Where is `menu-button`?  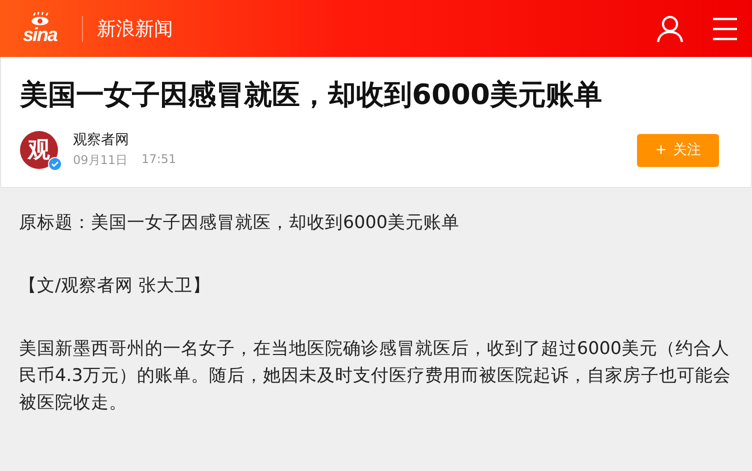
menu-button is located at coordinates (725, 28).